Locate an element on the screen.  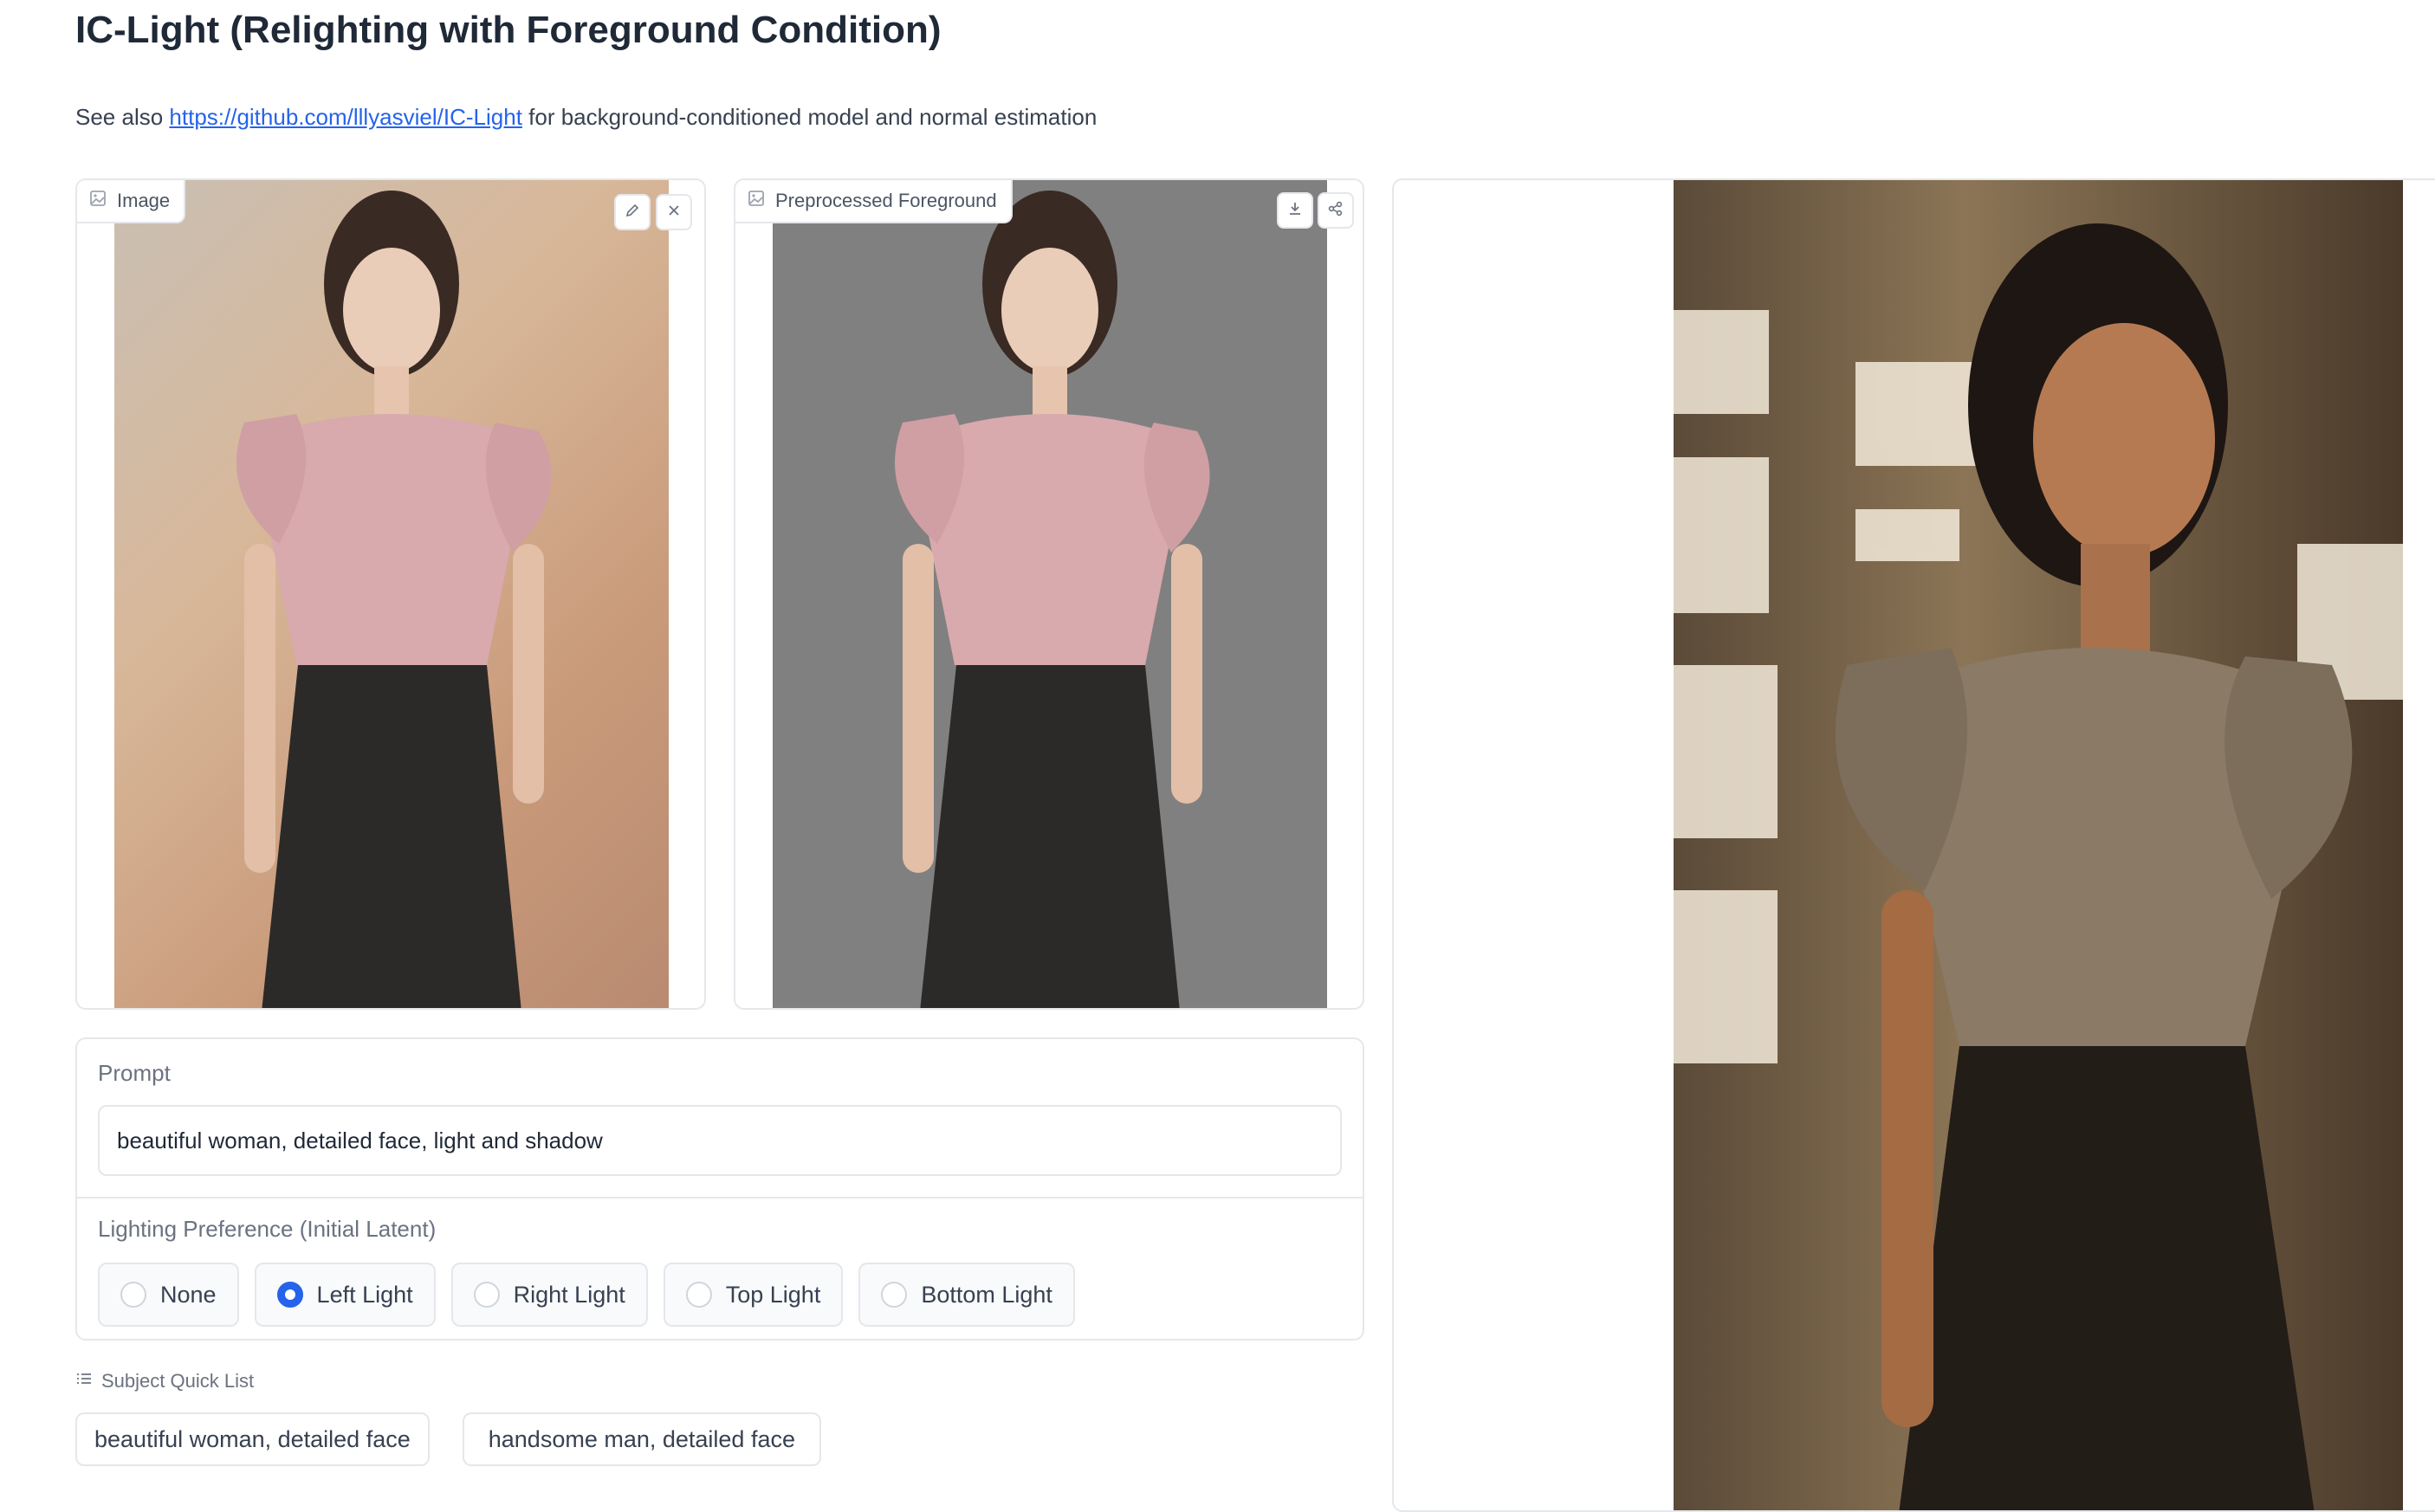
quick-list-item: handsome man, detailed face is located at coordinates (641, 1439).